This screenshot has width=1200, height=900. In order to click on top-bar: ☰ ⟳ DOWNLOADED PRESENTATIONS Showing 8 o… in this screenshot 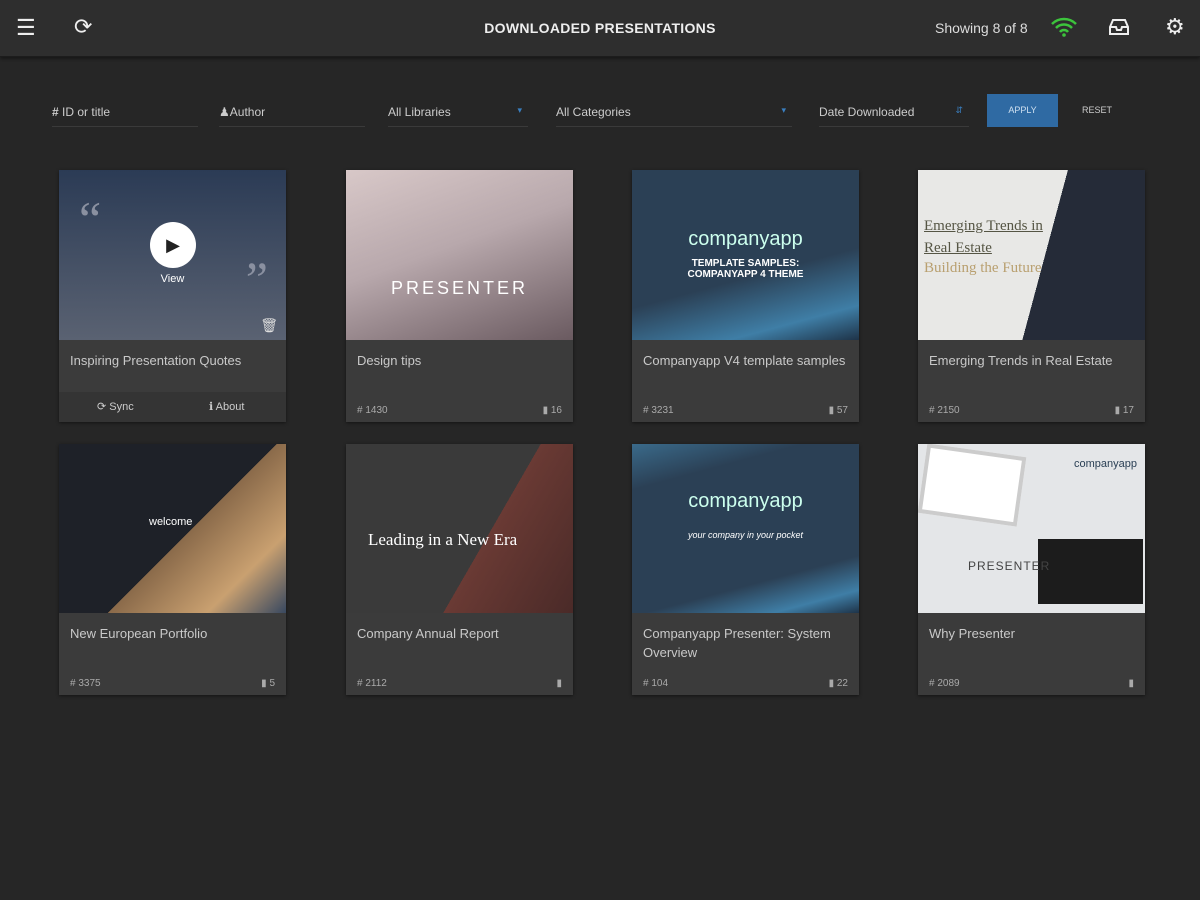, I will do `click(600, 28)`.